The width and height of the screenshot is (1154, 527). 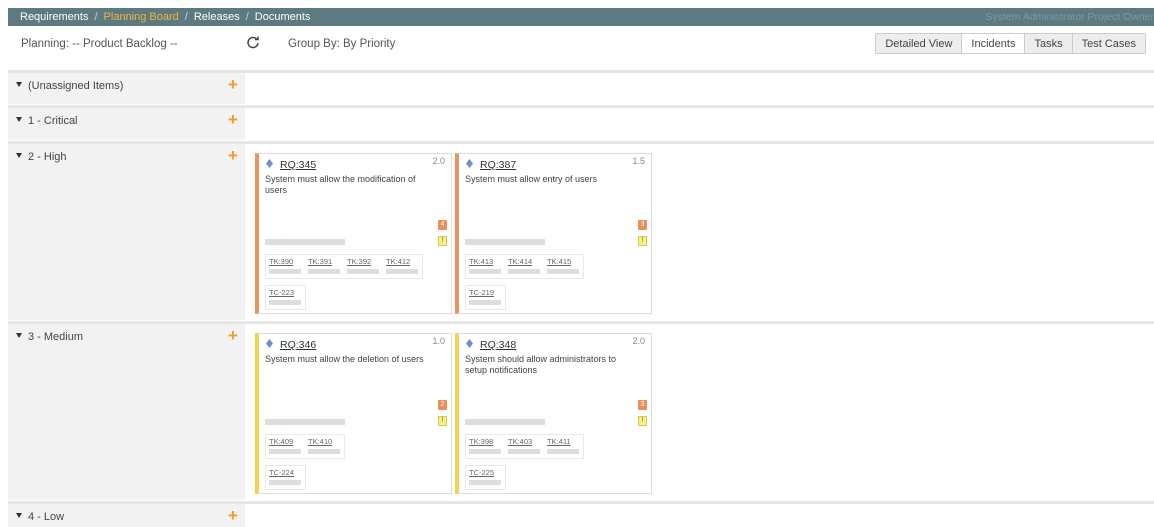 I want to click on tasks-button: Tasks, so click(x=1049, y=43).